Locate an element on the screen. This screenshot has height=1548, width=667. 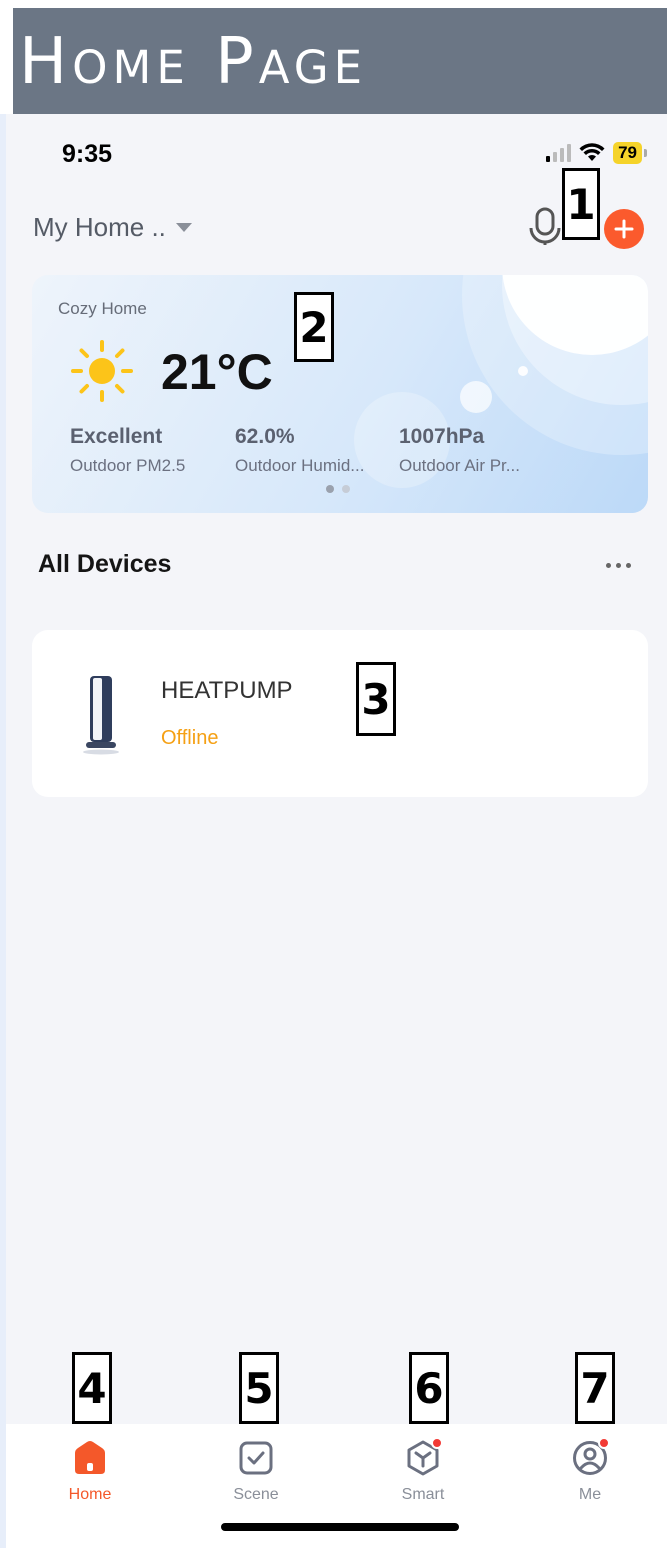
stat-value: 62.0% is located at coordinates (265, 436).